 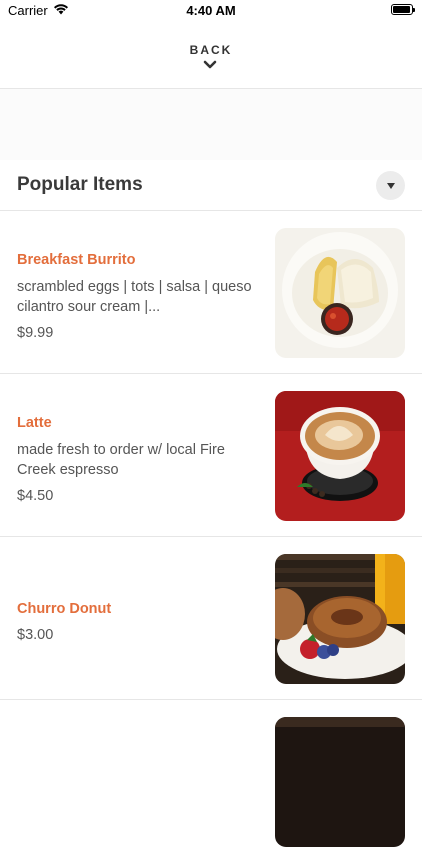 I want to click on status-bar: Carrier 4:40 AM, so click(x=211, y=11).